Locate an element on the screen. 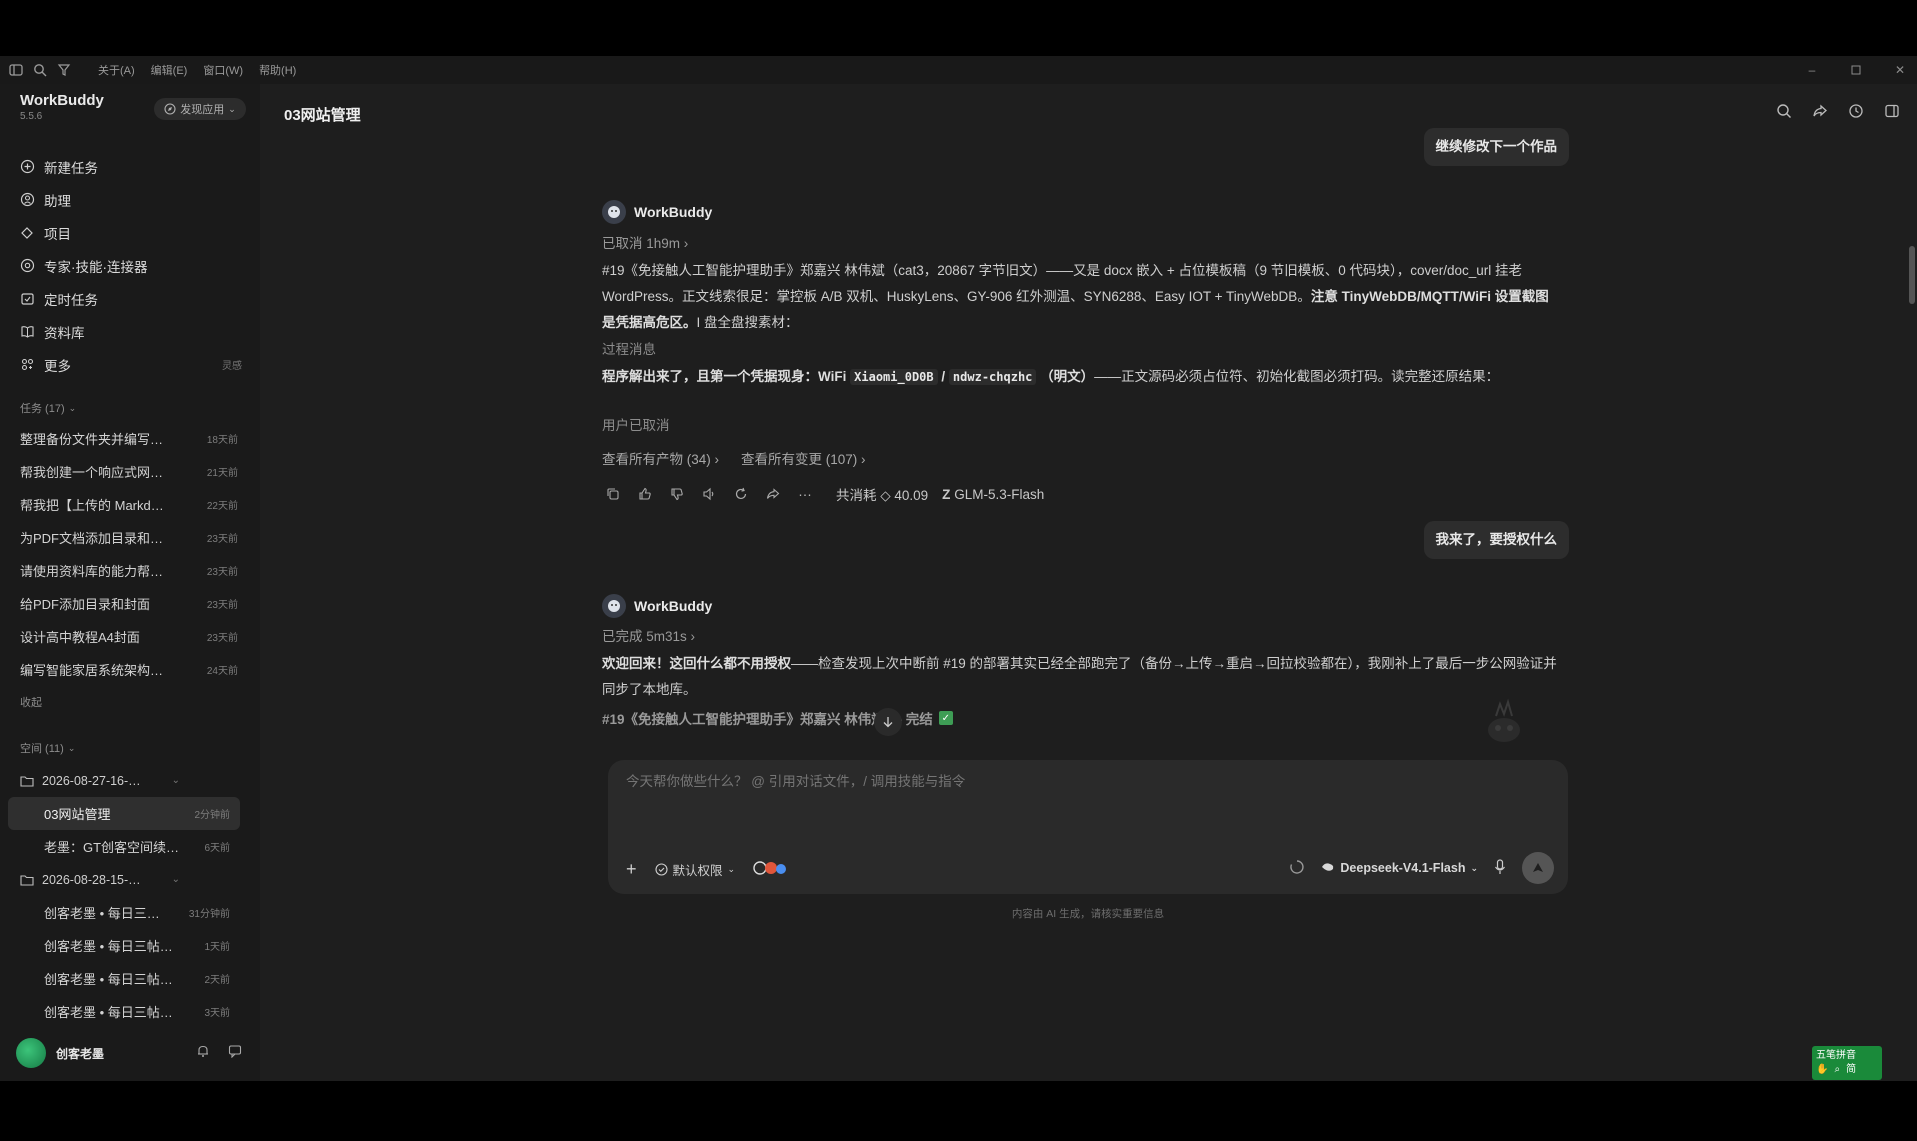 The height and width of the screenshot is (1141, 1917). feedback-icon is located at coordinates (235, 1053).